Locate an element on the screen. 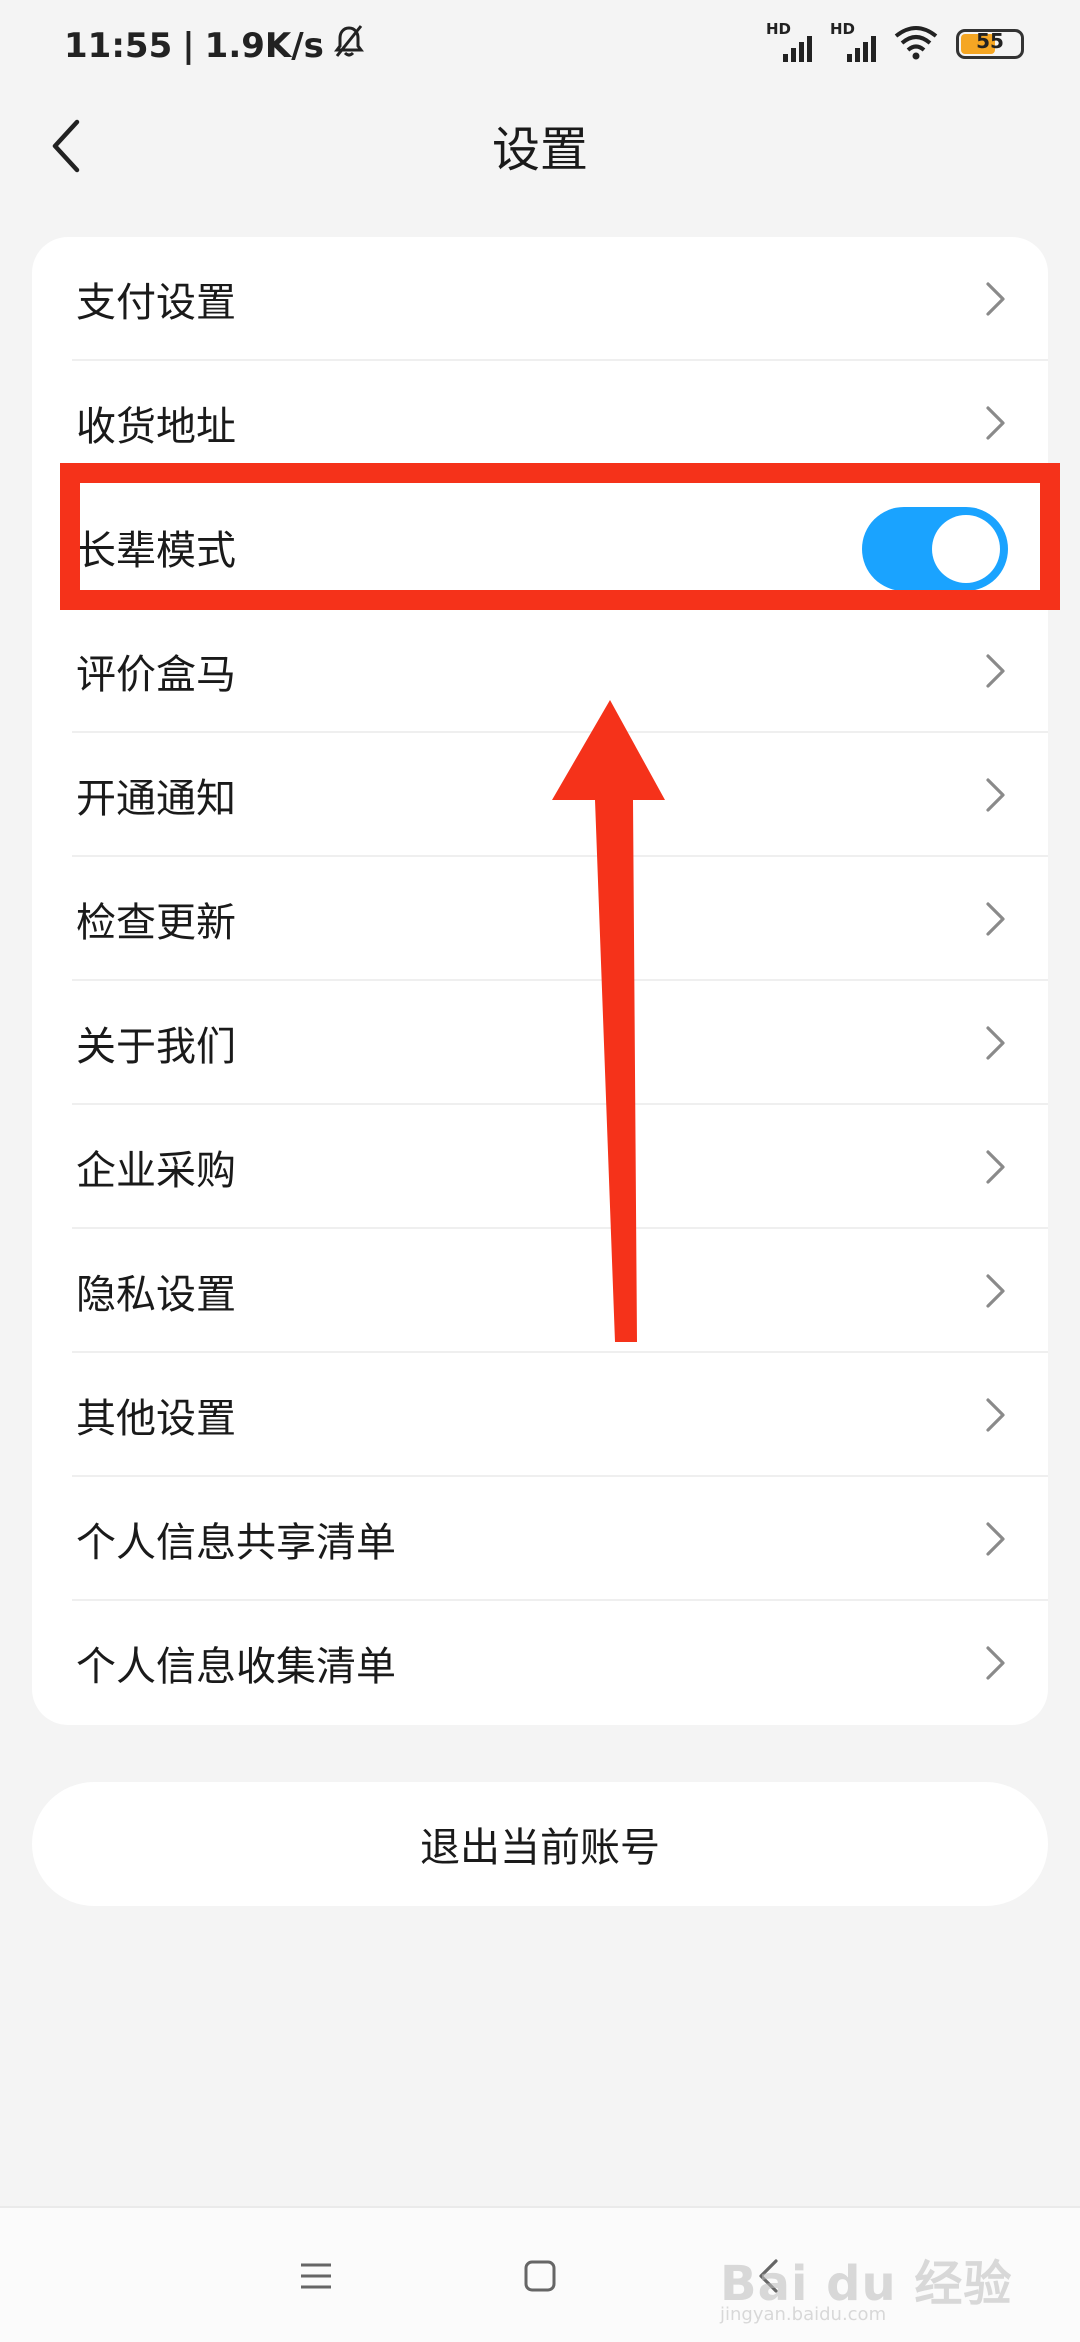 This screenshot has width=1080, height=2342. baidu-watermark: Bai du 经验 jingyan.baidu.com is located at coordinates (880, 2278).